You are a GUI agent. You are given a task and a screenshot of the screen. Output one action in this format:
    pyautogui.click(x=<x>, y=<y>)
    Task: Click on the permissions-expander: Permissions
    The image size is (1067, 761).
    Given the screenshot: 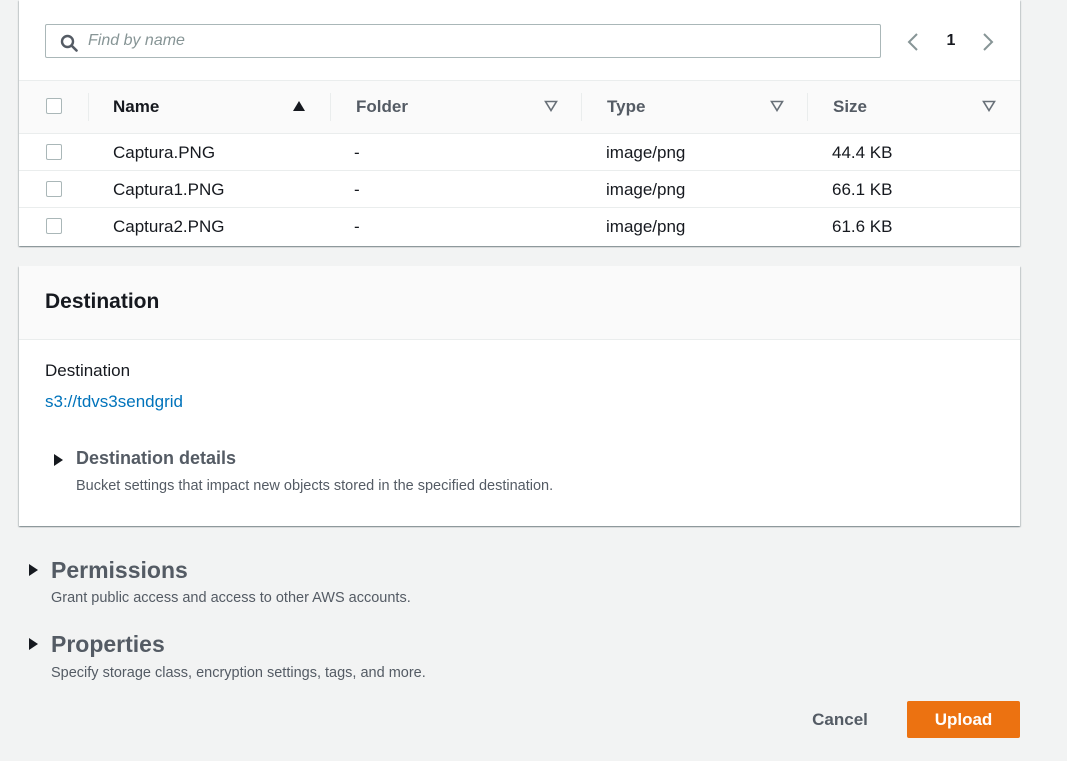 What is the action you would take?
    pyautogui.click(x=109, y=571)
    